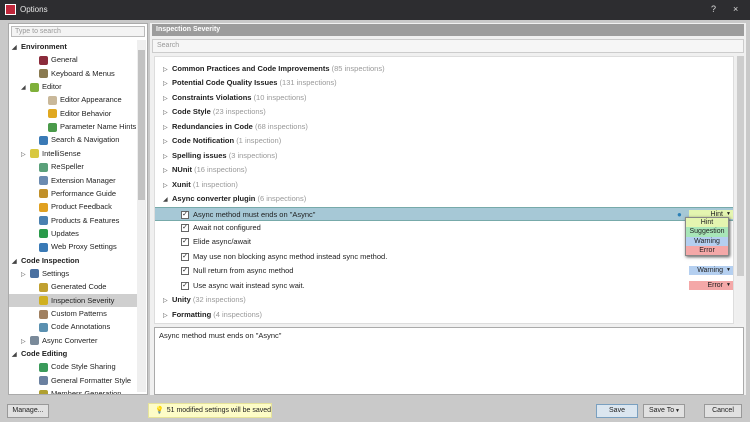 This screenshot has height=422, width=750. I want to click on group-label: Spelling issues, so click(199, 155).